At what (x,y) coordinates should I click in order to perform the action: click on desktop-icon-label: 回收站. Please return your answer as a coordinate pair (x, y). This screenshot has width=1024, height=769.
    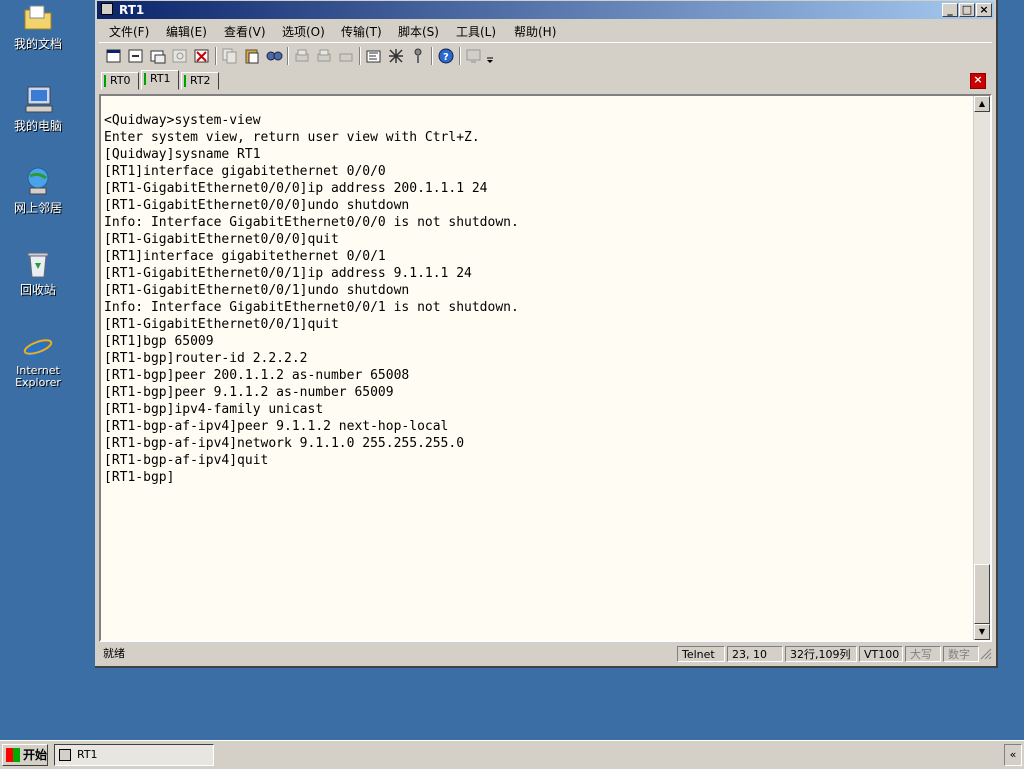
    Looking at the image, I should click on (37, 290).